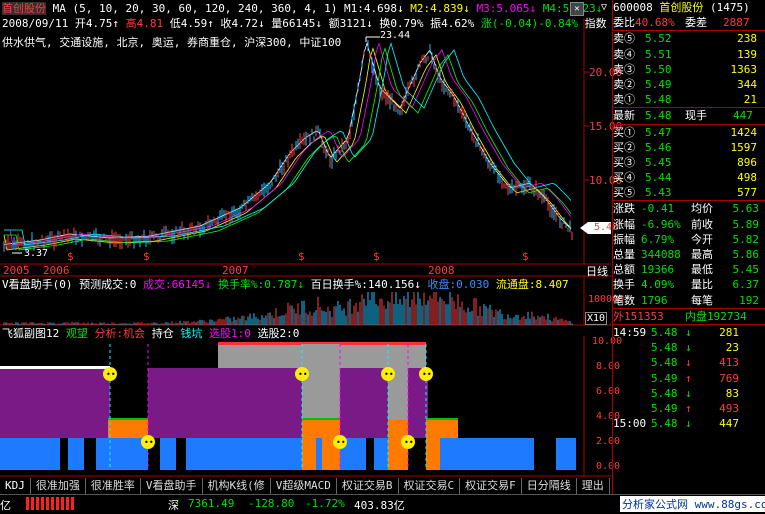  Describe the element at coordinates (746, 239) in the screenshot. I see `stat-value: 5.82` at that location.